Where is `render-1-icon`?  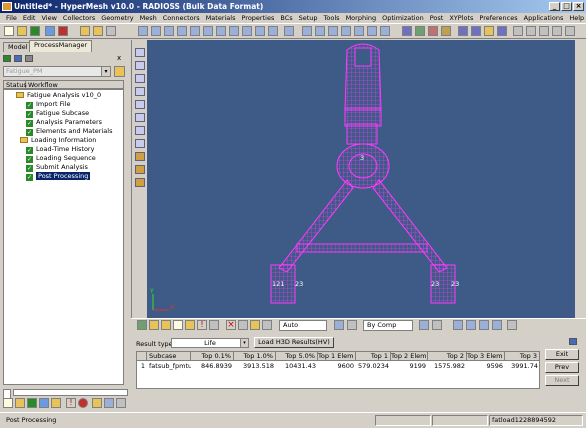 render-1-icon is located at coordinates (458, 325).